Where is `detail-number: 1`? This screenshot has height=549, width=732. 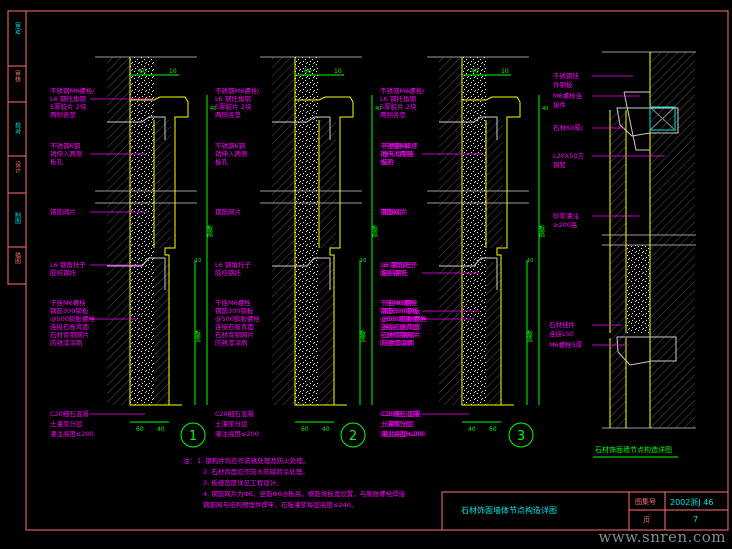 detail-number: 1 is located at coordinates (193, 436).